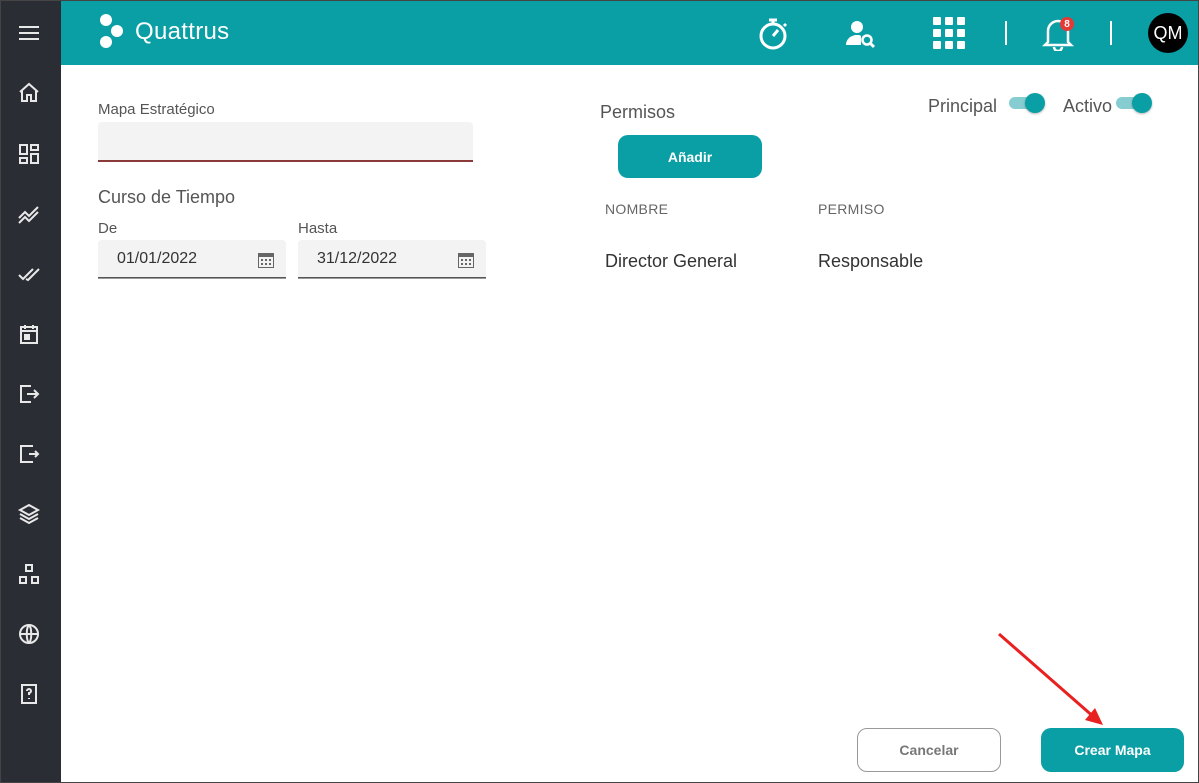 This screenshot has height=783, width=1199. What do you see at coordinates (963, 106) in the screenshot?
I see `principal-label: Principal` at bounding box center [963, 106].